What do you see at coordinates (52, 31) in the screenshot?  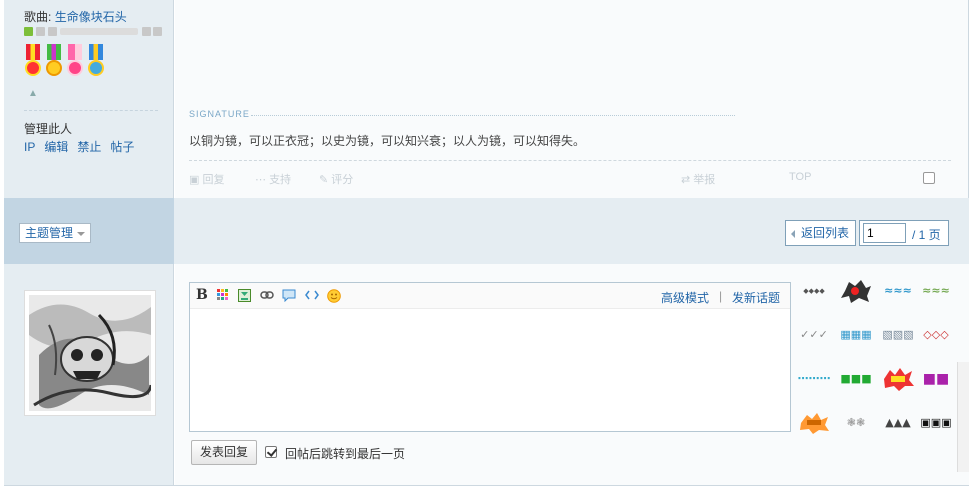 I see `stop-icon` at bounding box center [52, 31].